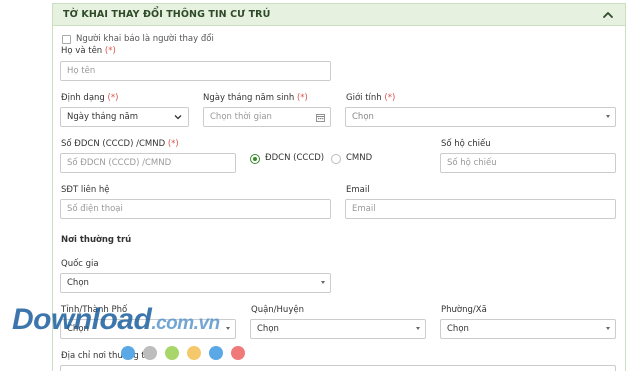  I want to click on email-input: Email, so click(480, 209).